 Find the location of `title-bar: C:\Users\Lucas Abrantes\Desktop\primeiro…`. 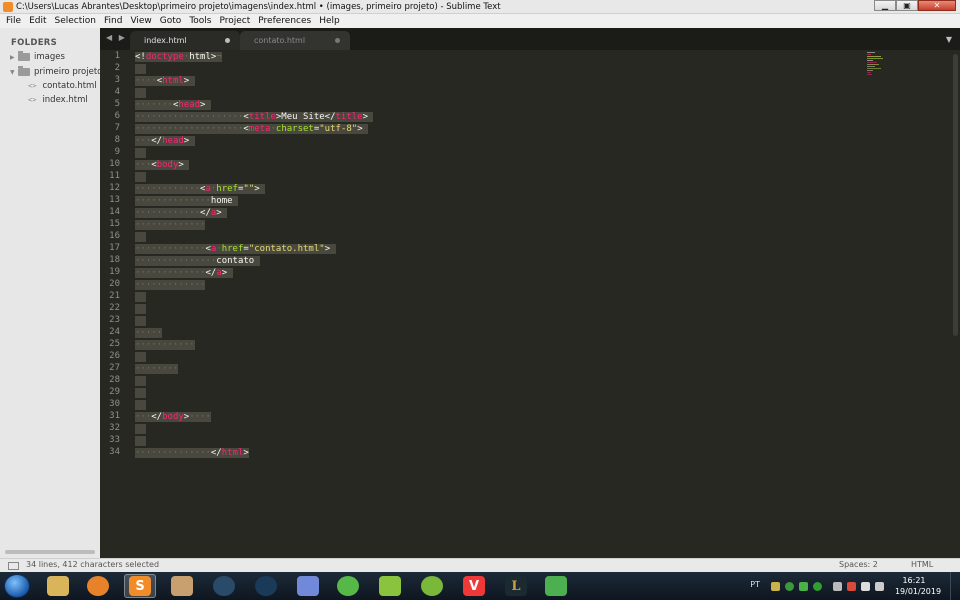

title-bar: C:\Users\Lucas Abrantes\Desktop\primeiro… is located at coordinates (480, 7).